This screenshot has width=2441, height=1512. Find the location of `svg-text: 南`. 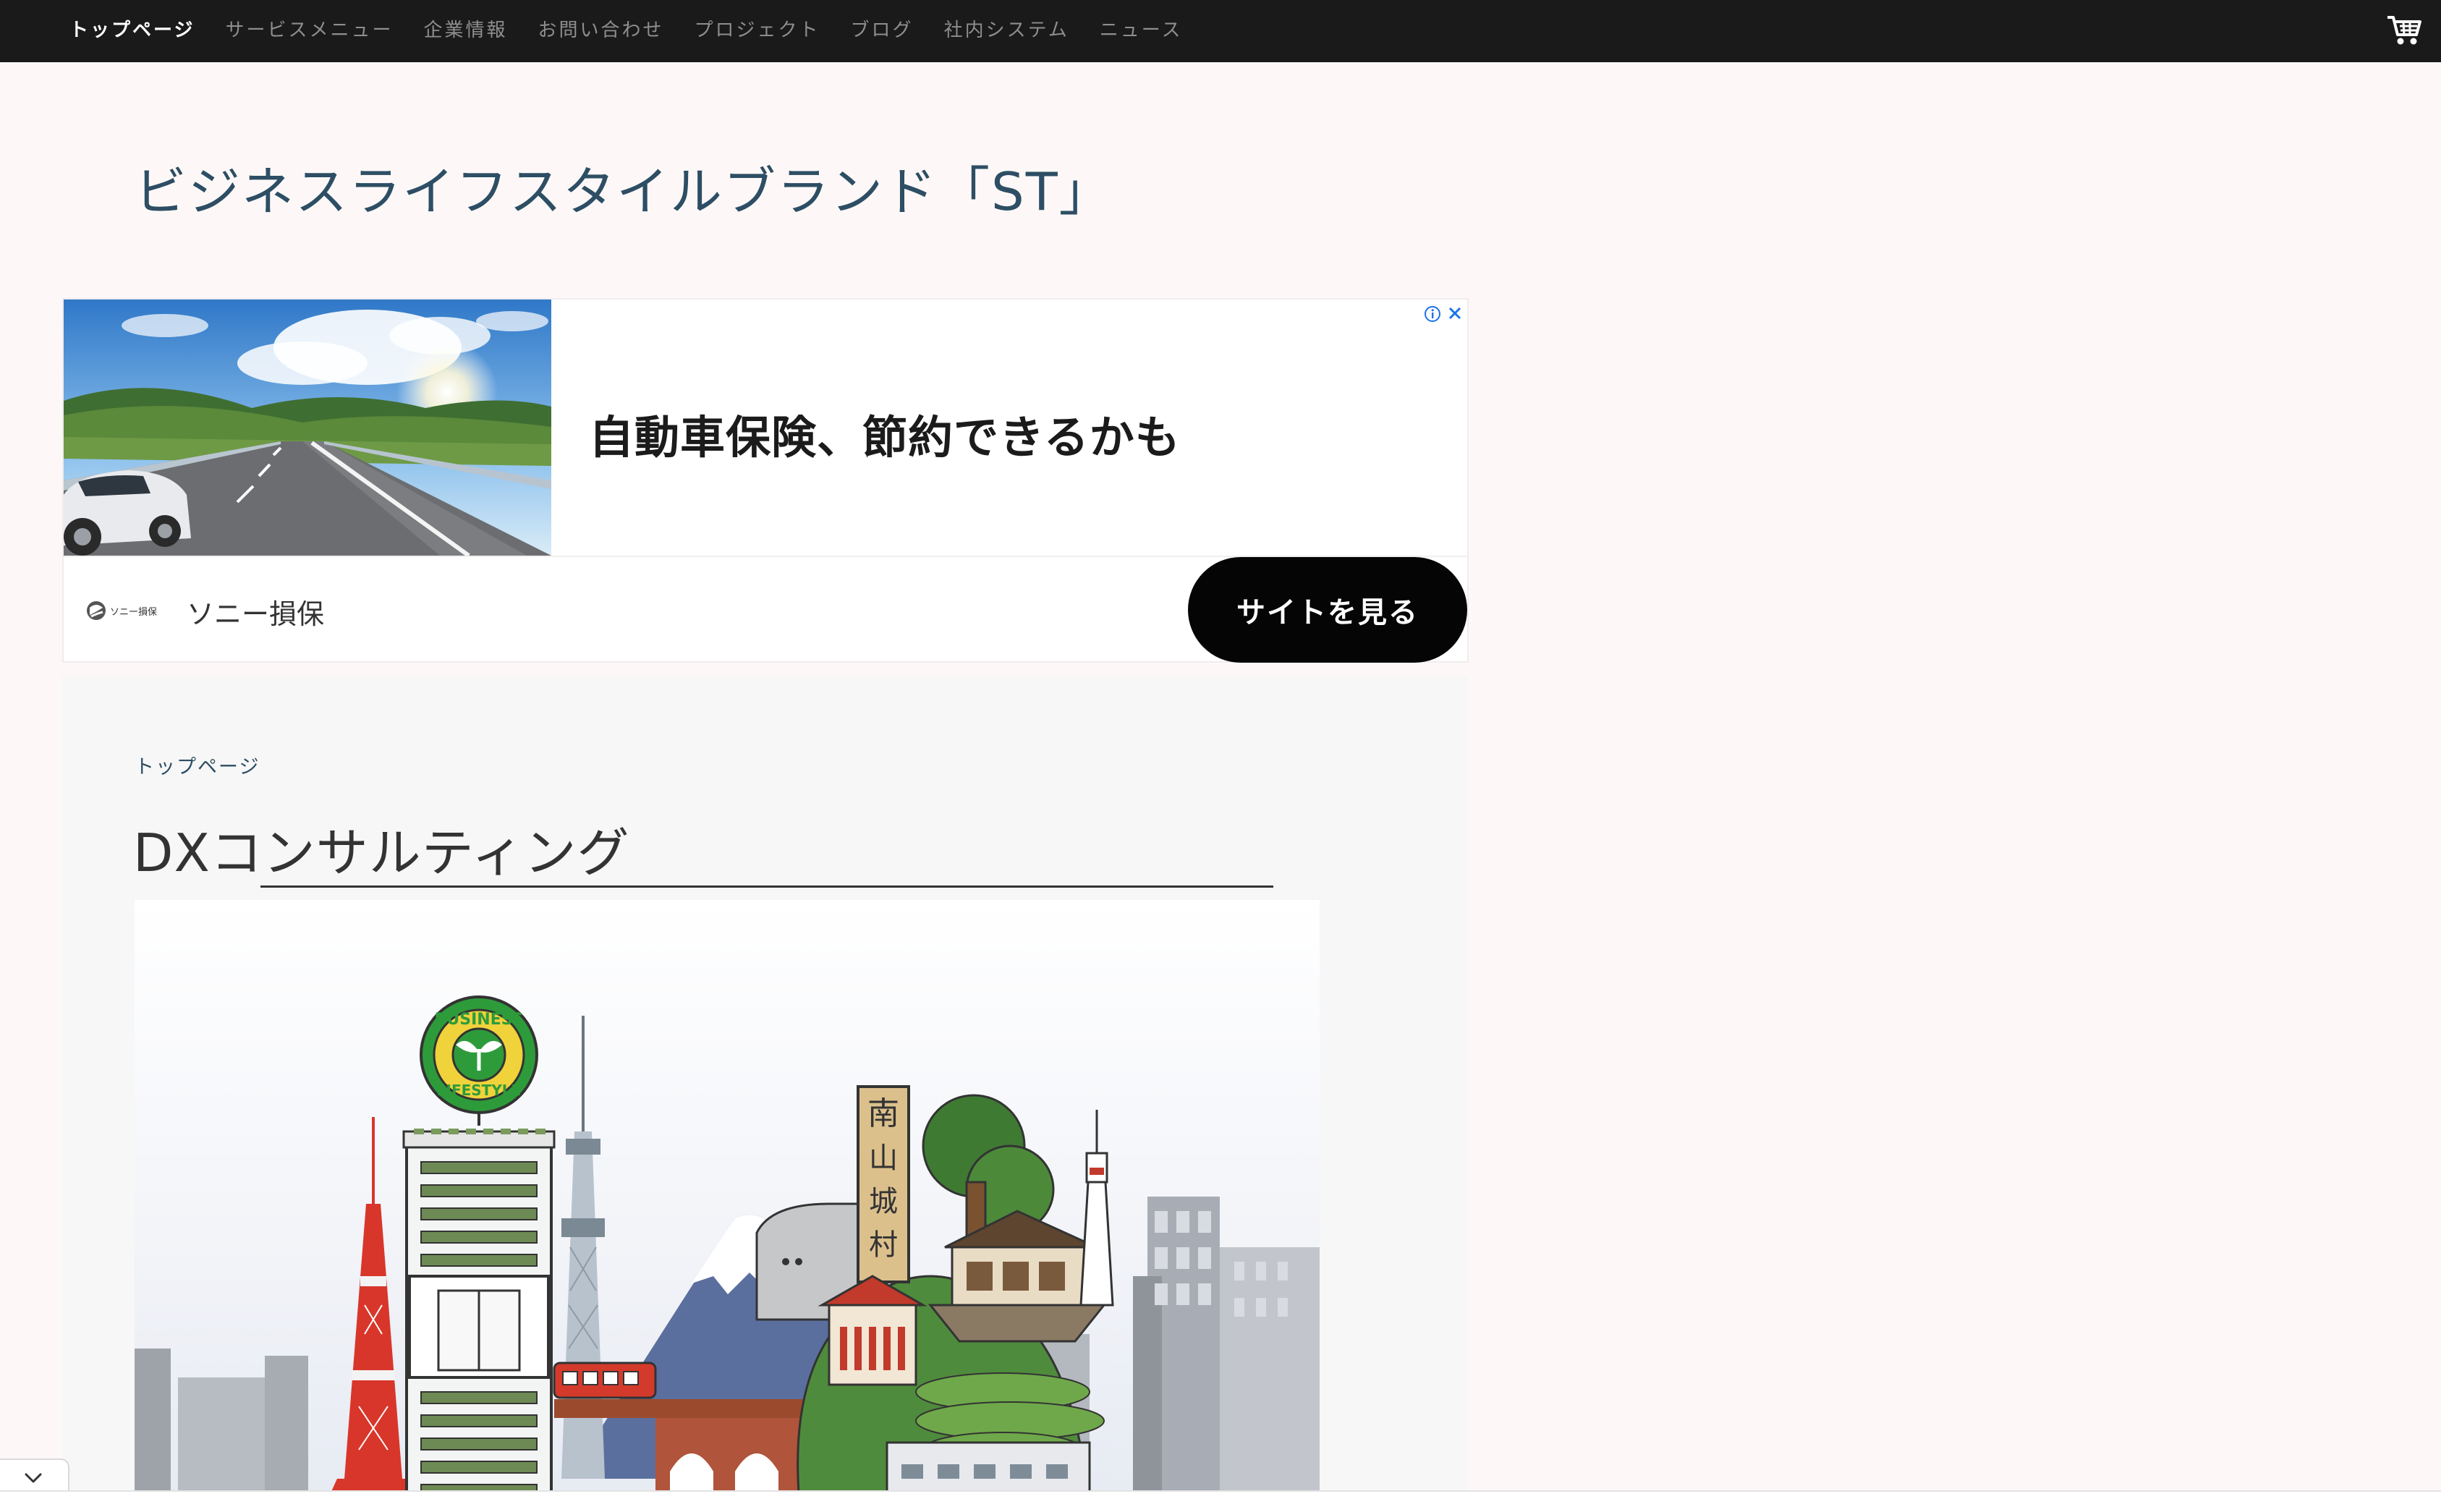

svg-text: 南 is located at coordinates (883, 1113).